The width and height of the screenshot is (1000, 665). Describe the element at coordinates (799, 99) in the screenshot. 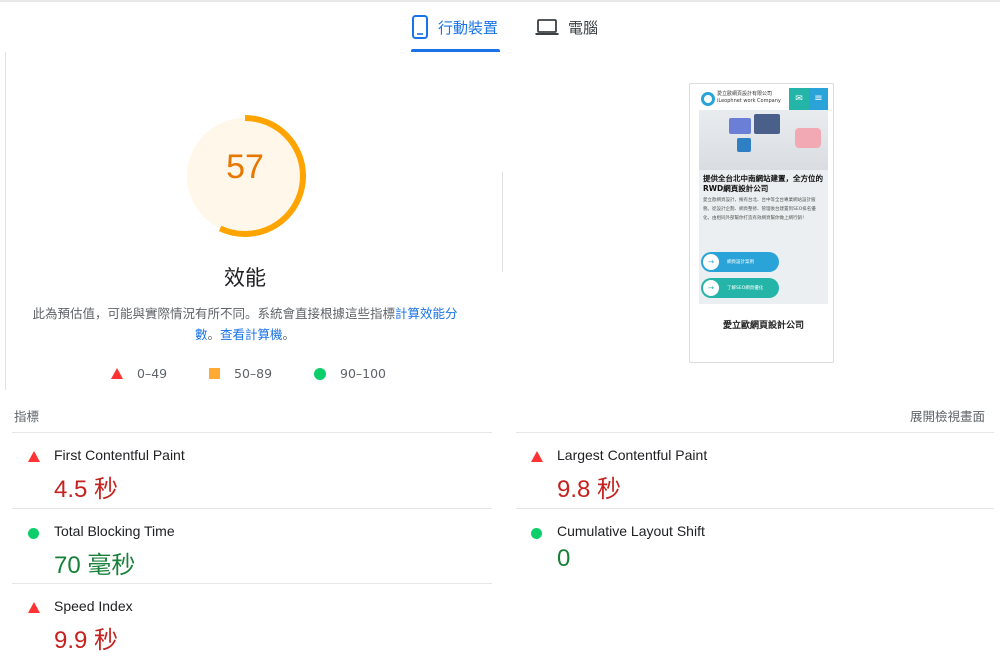

I see `mail-icon: ✉` at that location.